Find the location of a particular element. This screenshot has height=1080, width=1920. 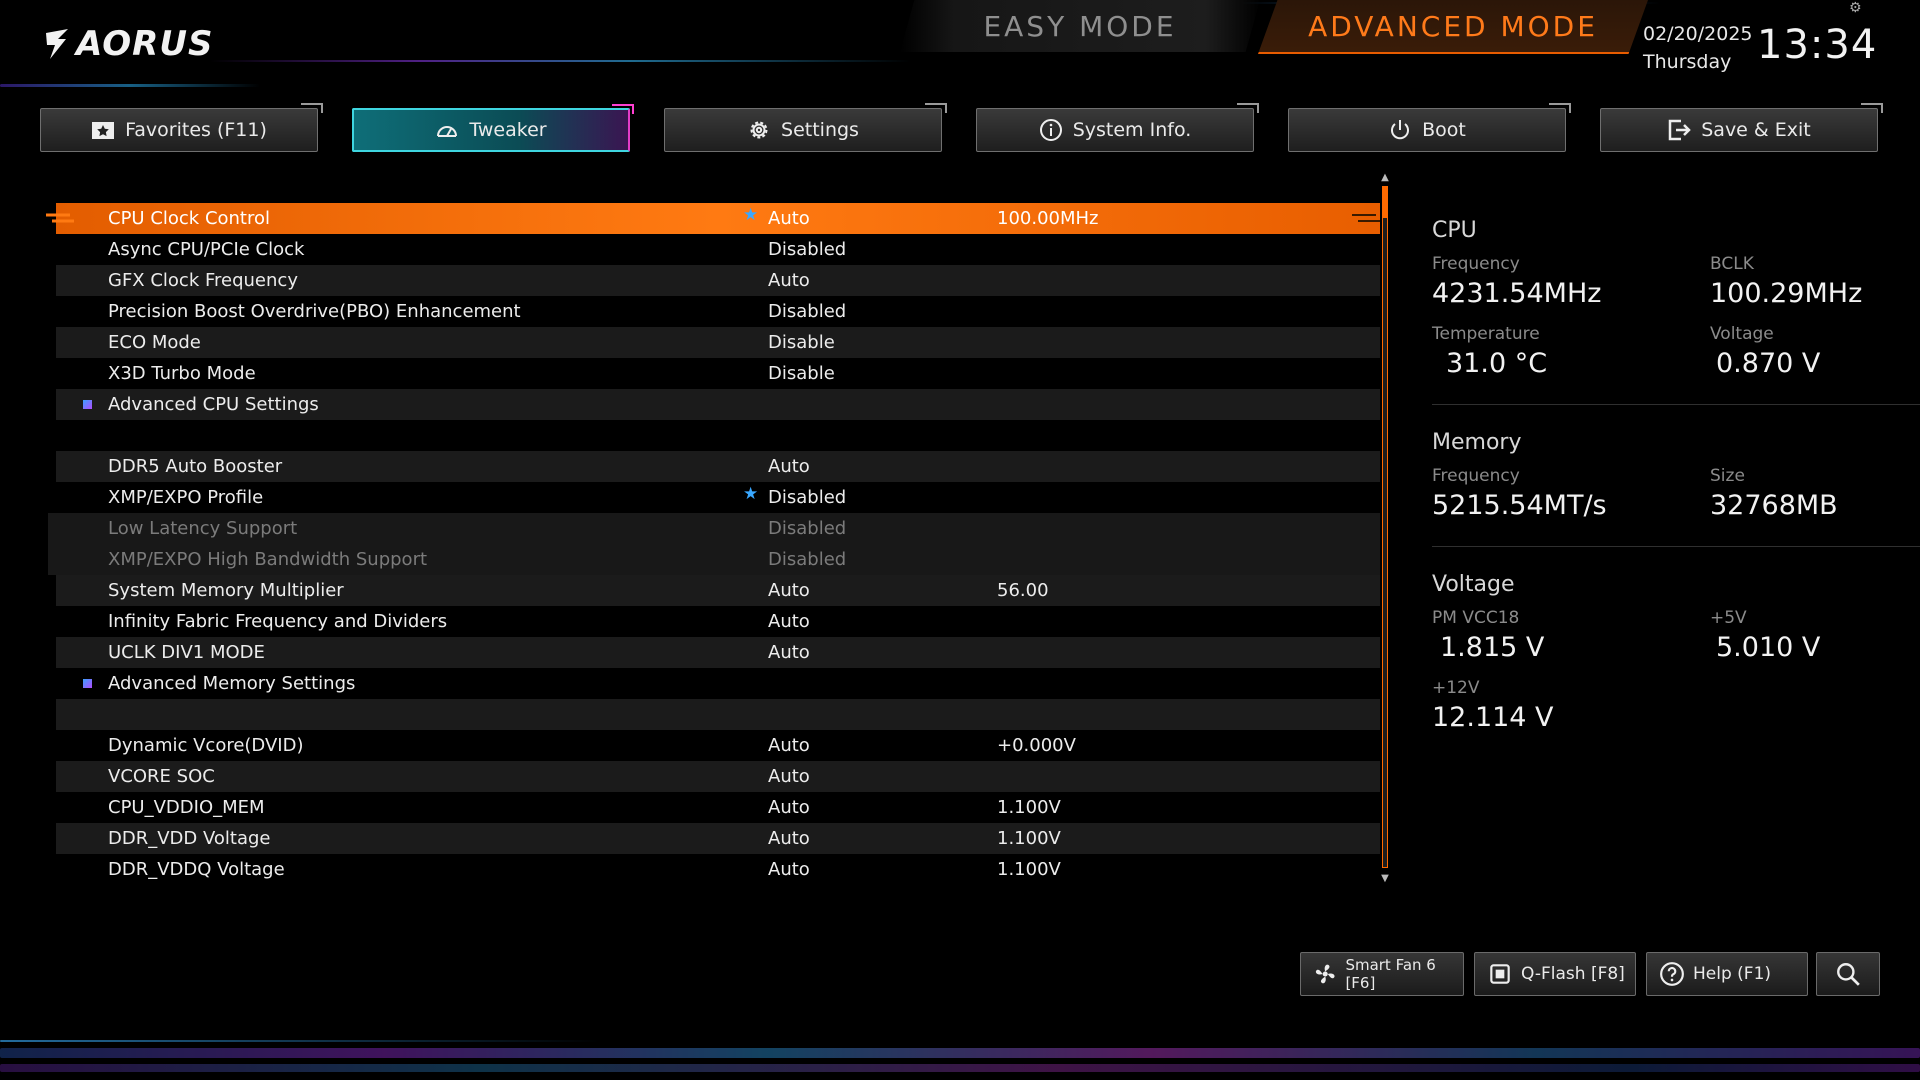

setting-row-async-cpu-pcie-clock: Async CPU/PCIe Clock Disabled is located at coordinates (718, 249).